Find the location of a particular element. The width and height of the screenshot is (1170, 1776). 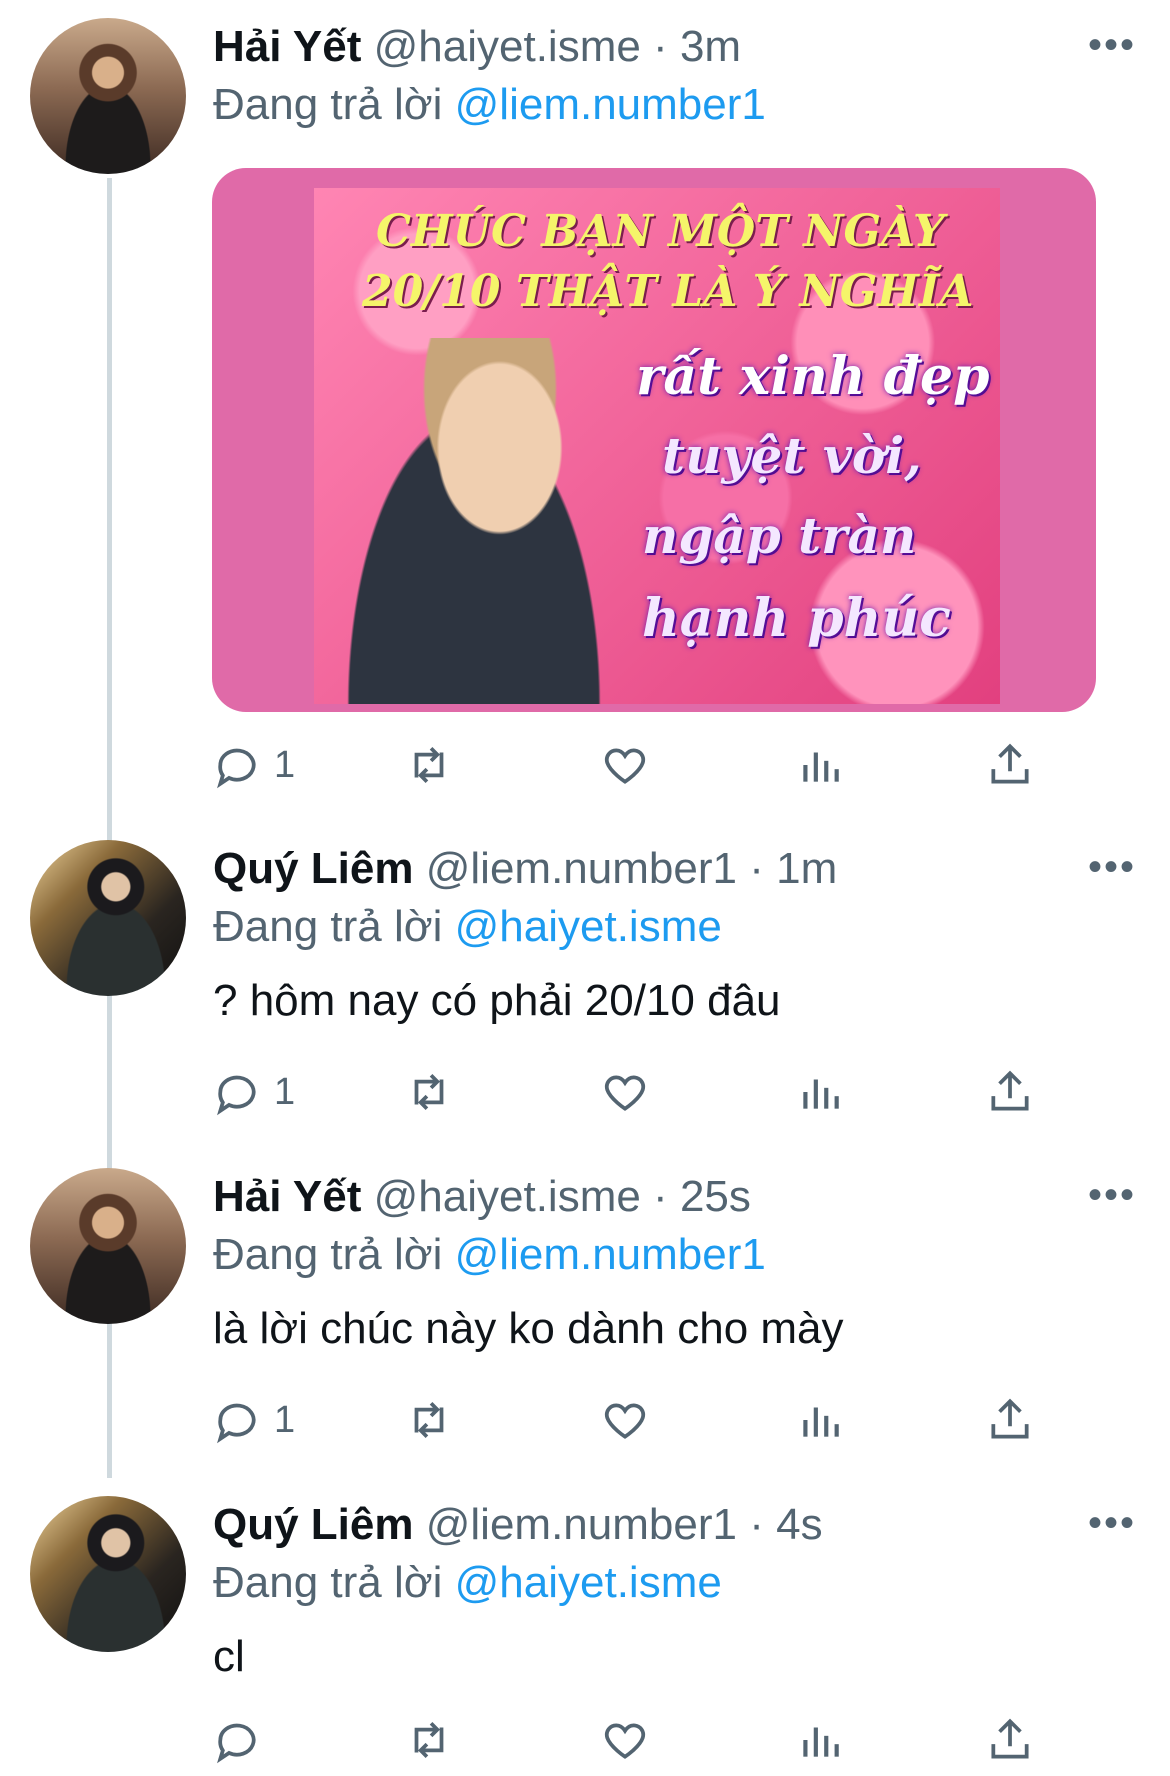

reply-button is located at coordinates (243, 1740).